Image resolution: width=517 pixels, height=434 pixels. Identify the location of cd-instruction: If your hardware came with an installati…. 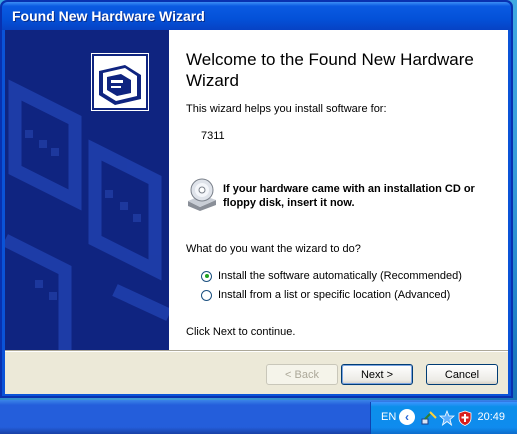
(349, 196).